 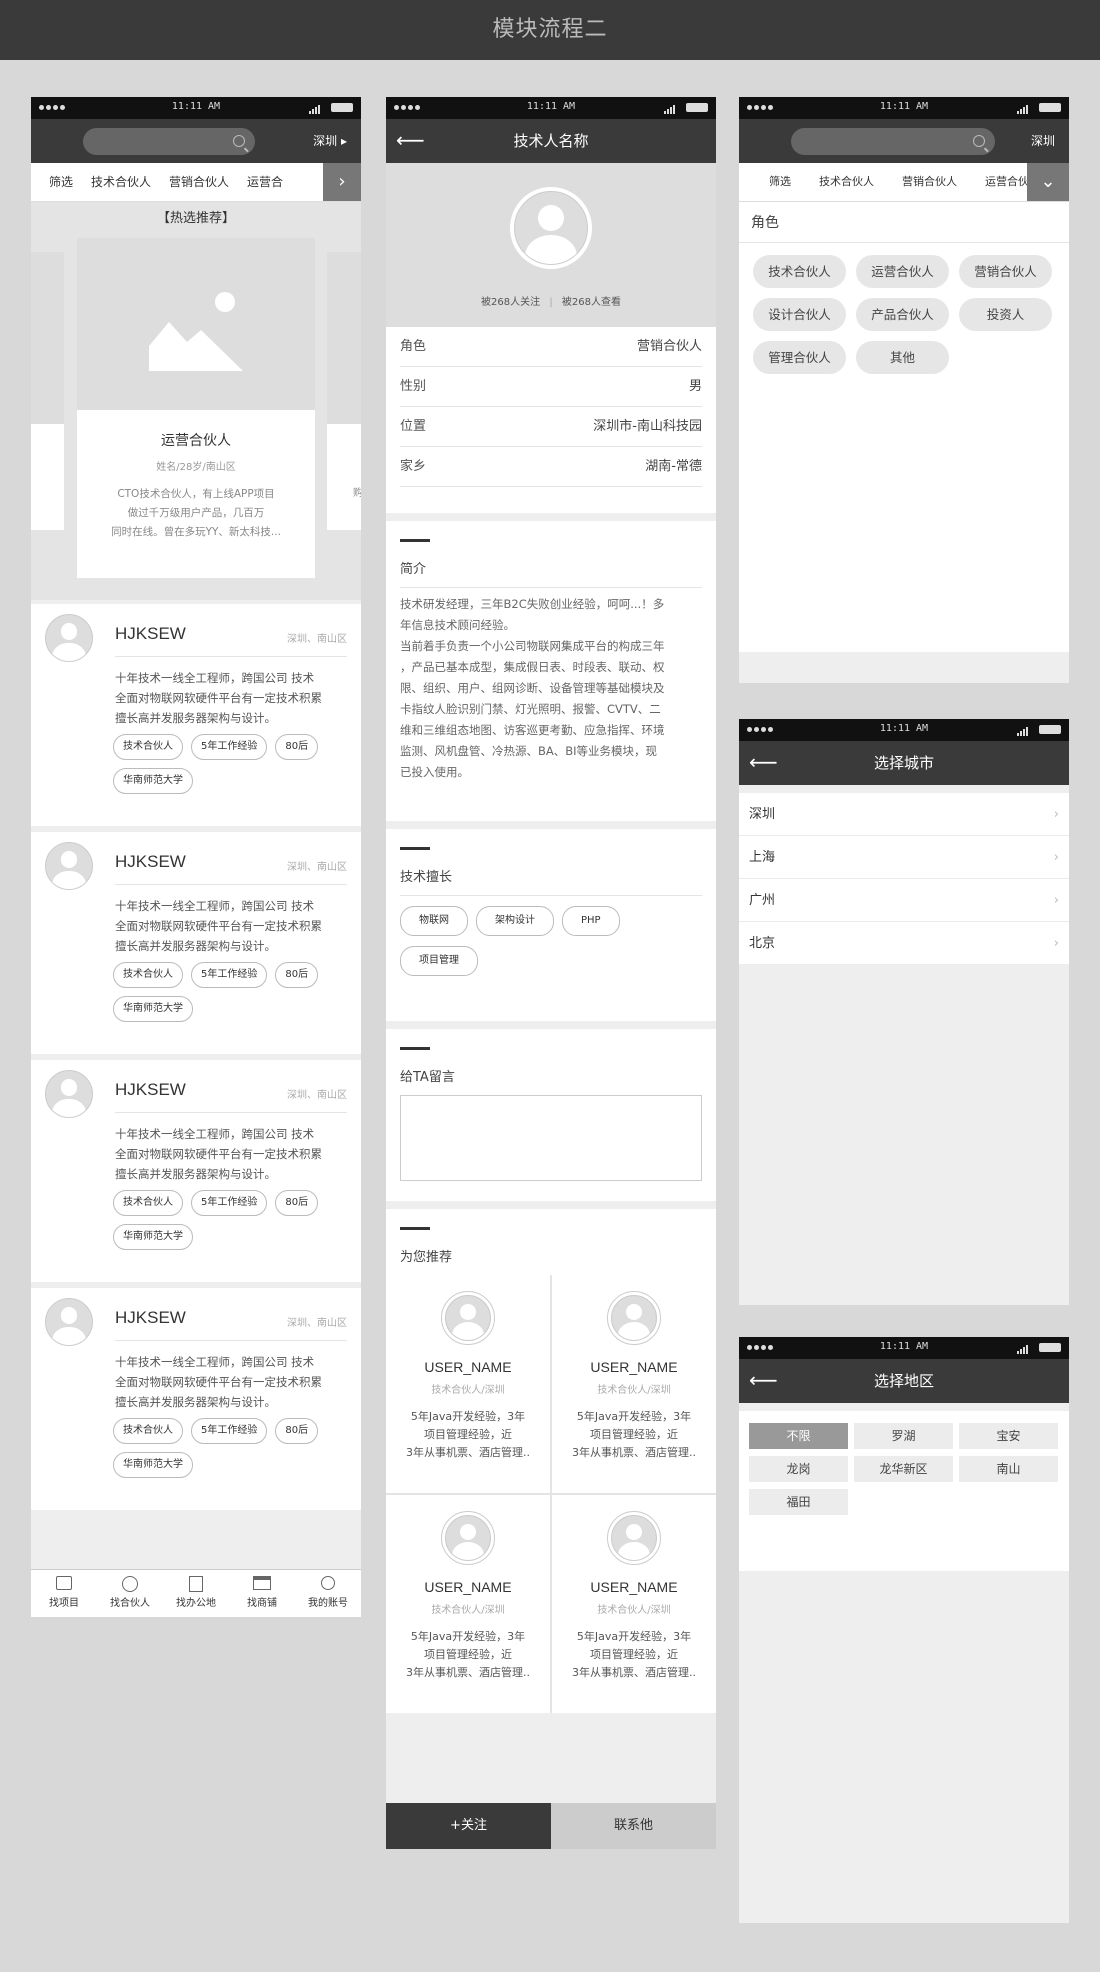 I want to click on info-value: 男, so click(x=695, y=386).